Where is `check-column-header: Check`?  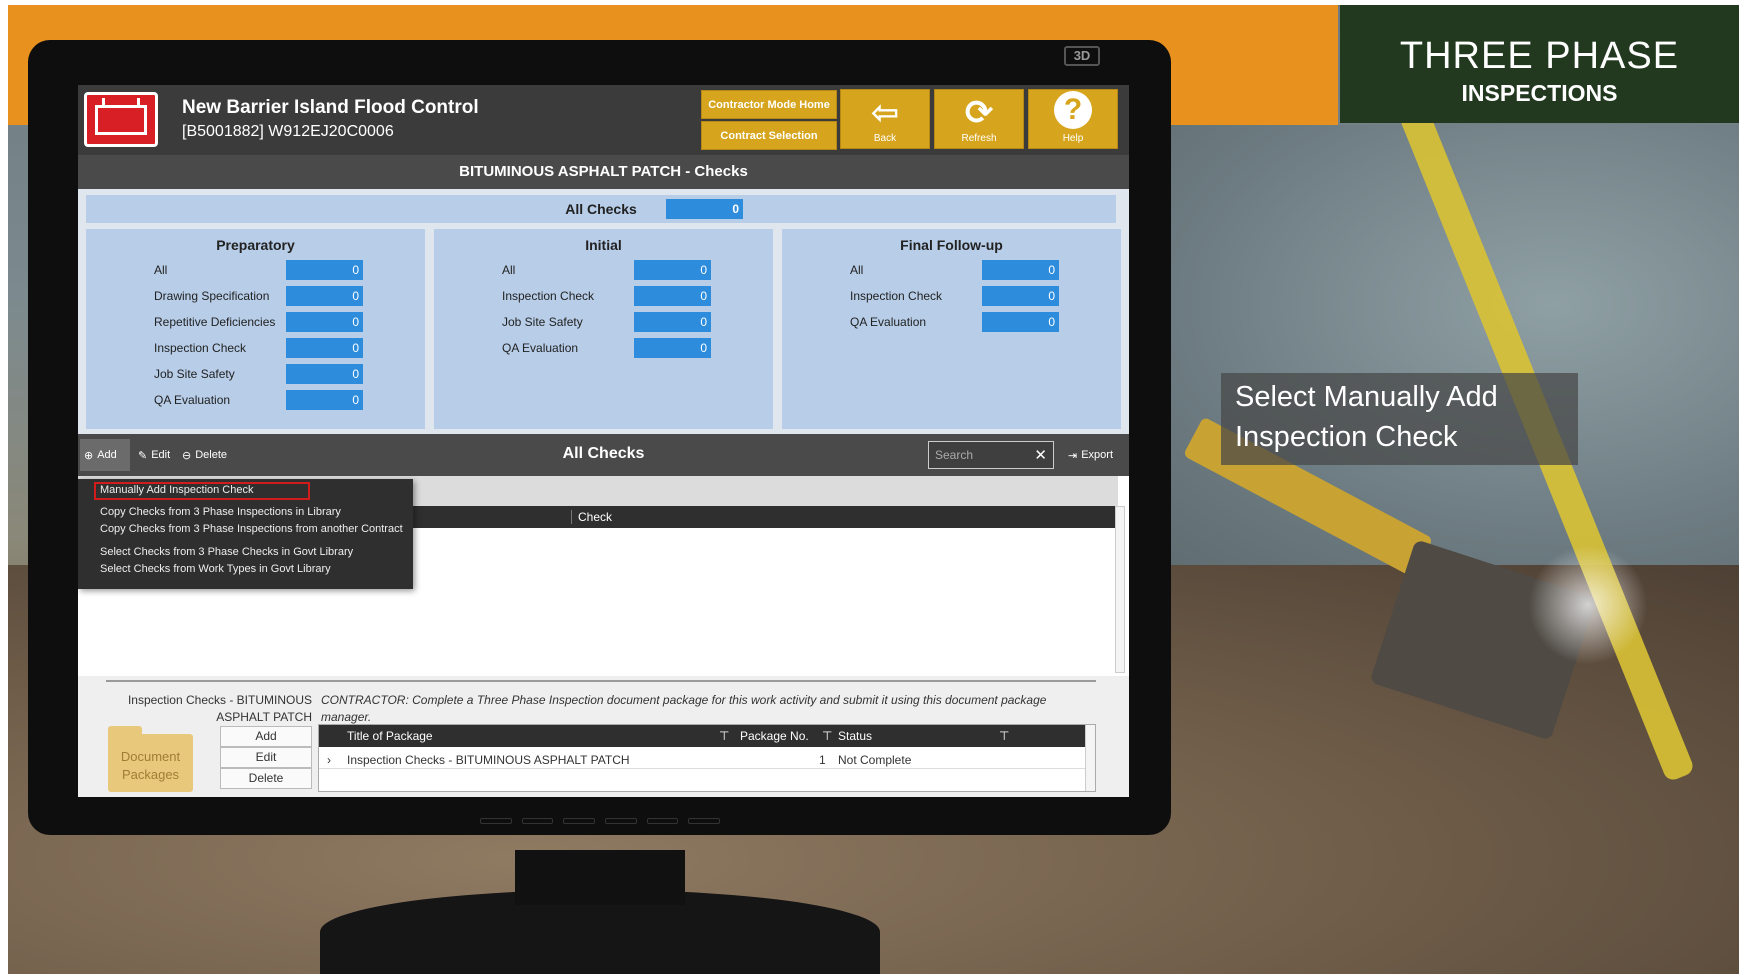 check-column-header: Check is located at coordinates (591, 517).